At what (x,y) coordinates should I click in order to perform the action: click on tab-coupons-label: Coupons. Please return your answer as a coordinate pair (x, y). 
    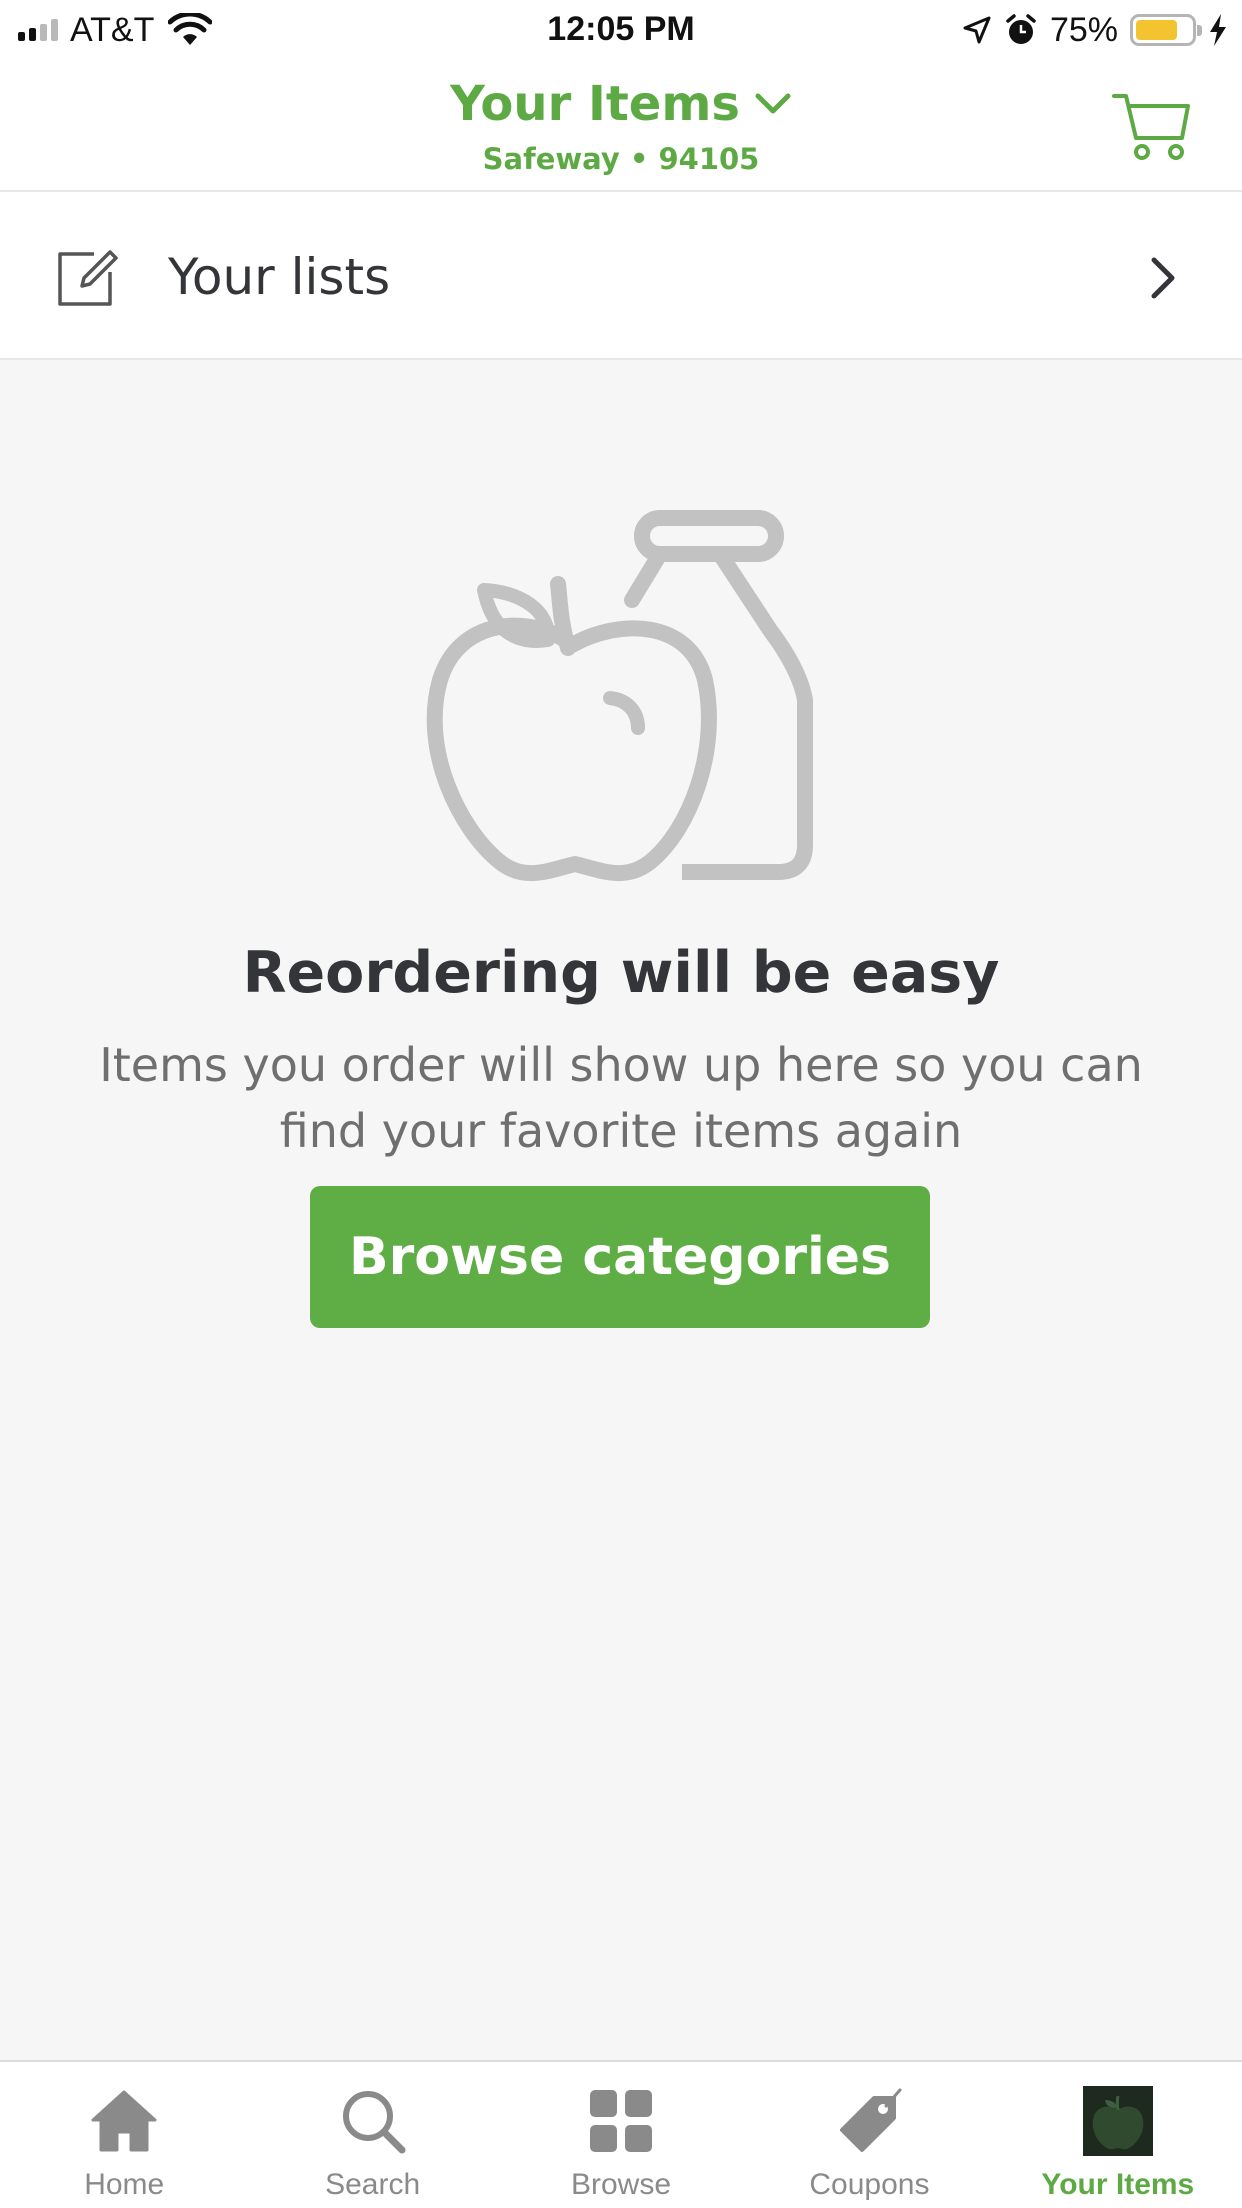
    Looking at the image, I should click on (869, 2184).